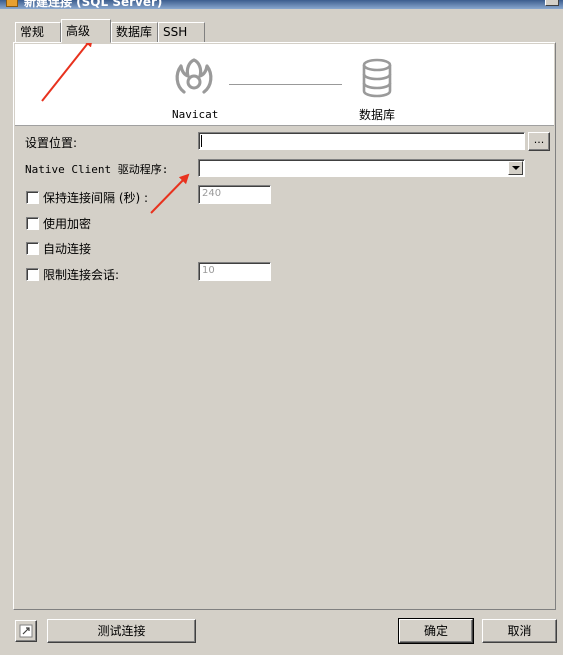  Describe the element at coordinates (86, 31) in the screenshot. I see `tab-advanced: 高级` at that location.